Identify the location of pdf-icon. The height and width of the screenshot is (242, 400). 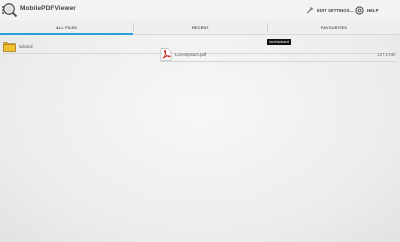
(166, 54).